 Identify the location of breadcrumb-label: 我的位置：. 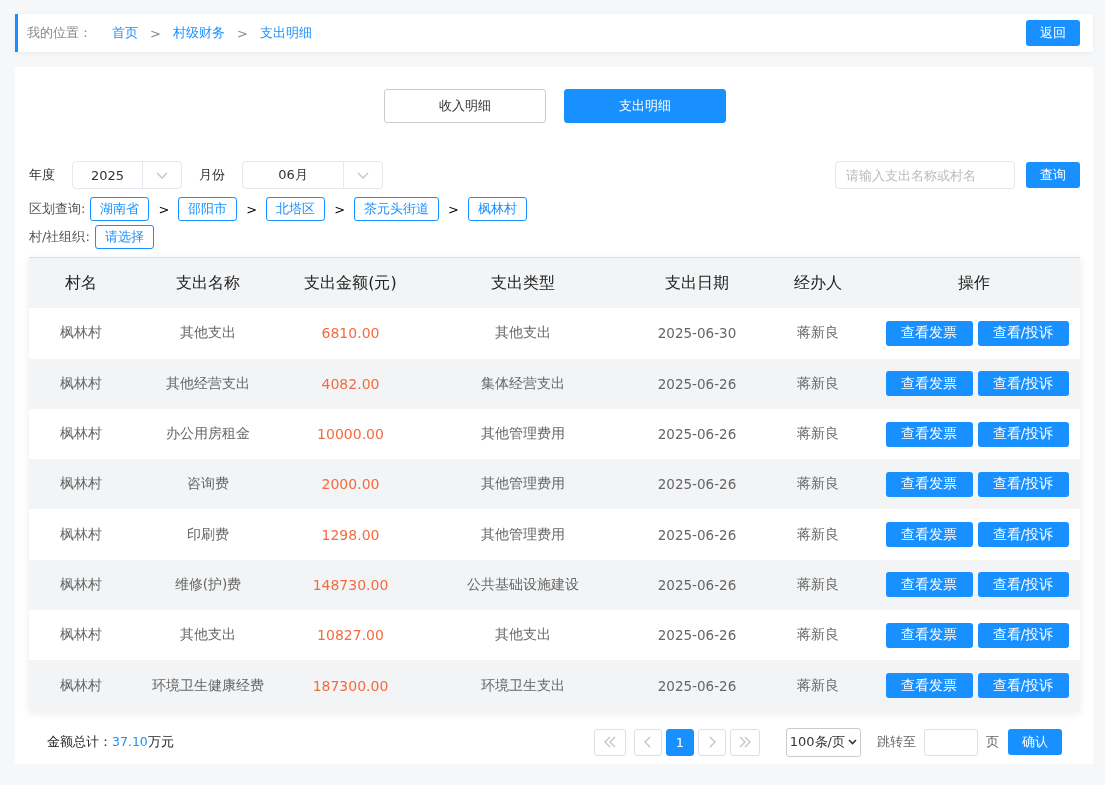
(59, 33).